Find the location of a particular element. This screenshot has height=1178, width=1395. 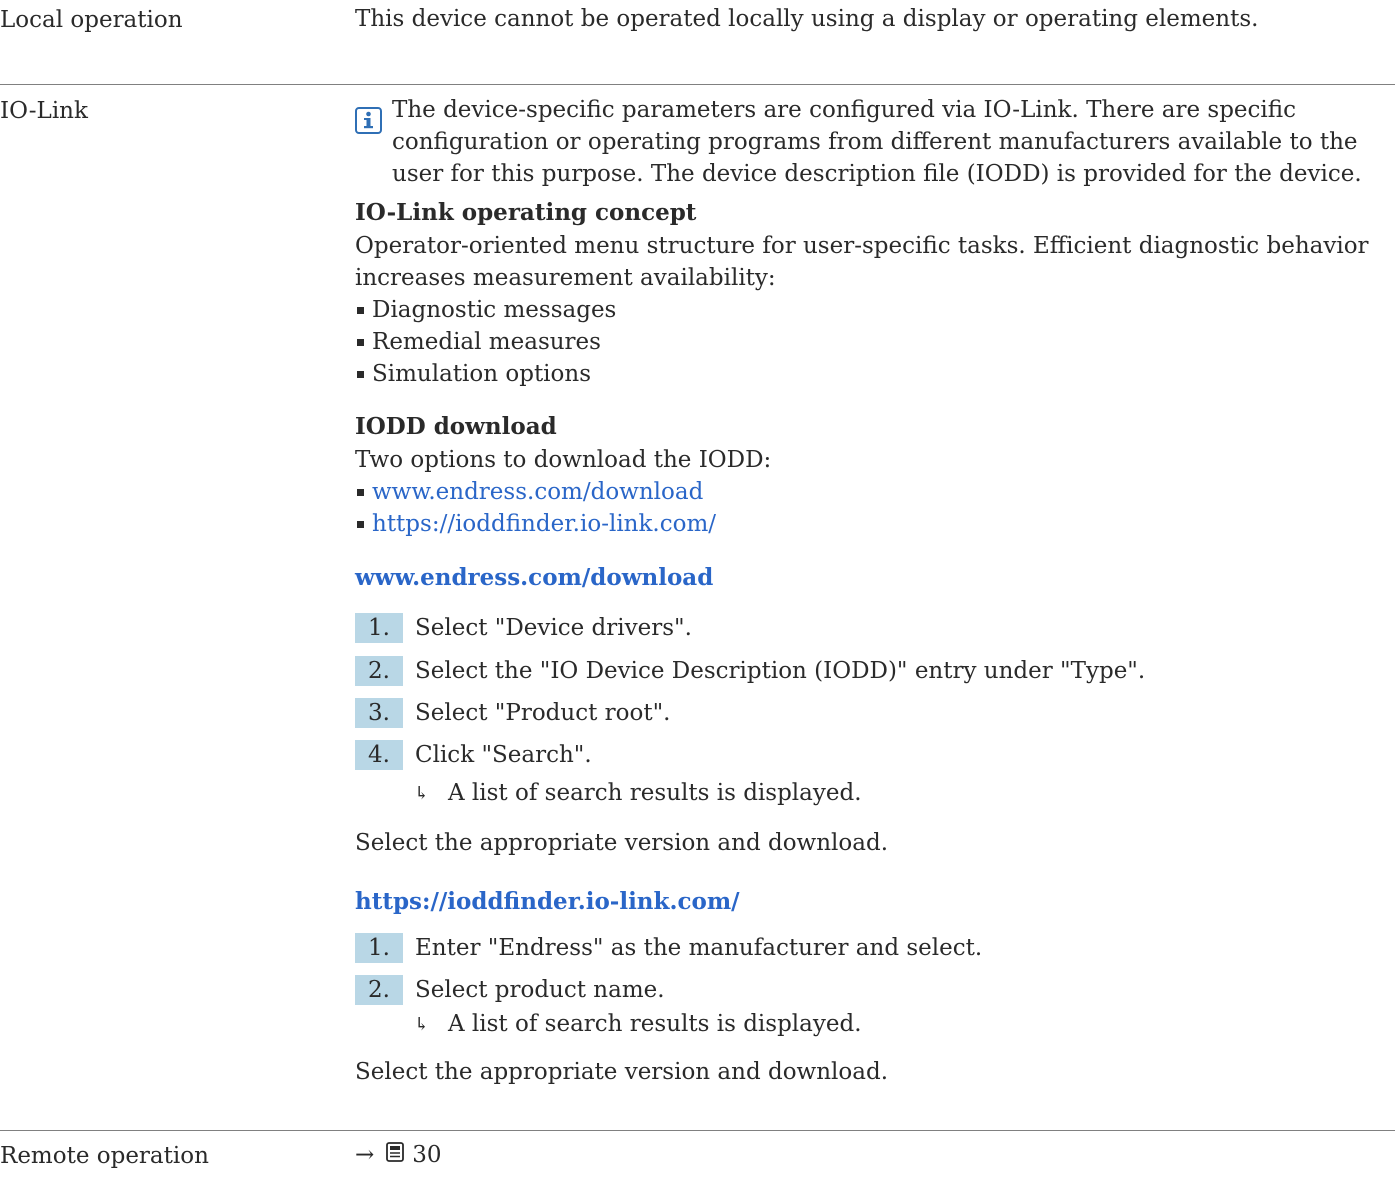

step-item: 2. Select product name. is located at coordinates (510, 990).